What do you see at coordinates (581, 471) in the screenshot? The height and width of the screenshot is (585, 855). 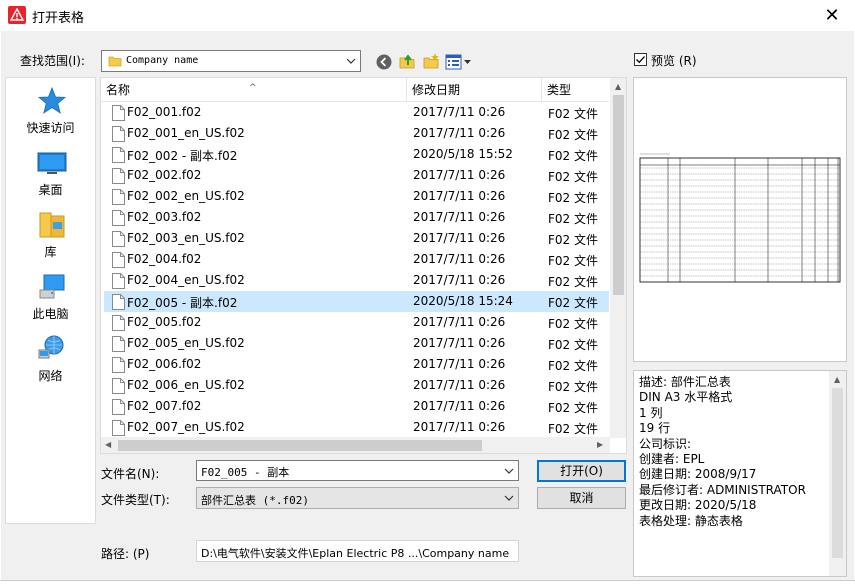 I see `open-button: 打开(O)` at bounding box center [581, 471].